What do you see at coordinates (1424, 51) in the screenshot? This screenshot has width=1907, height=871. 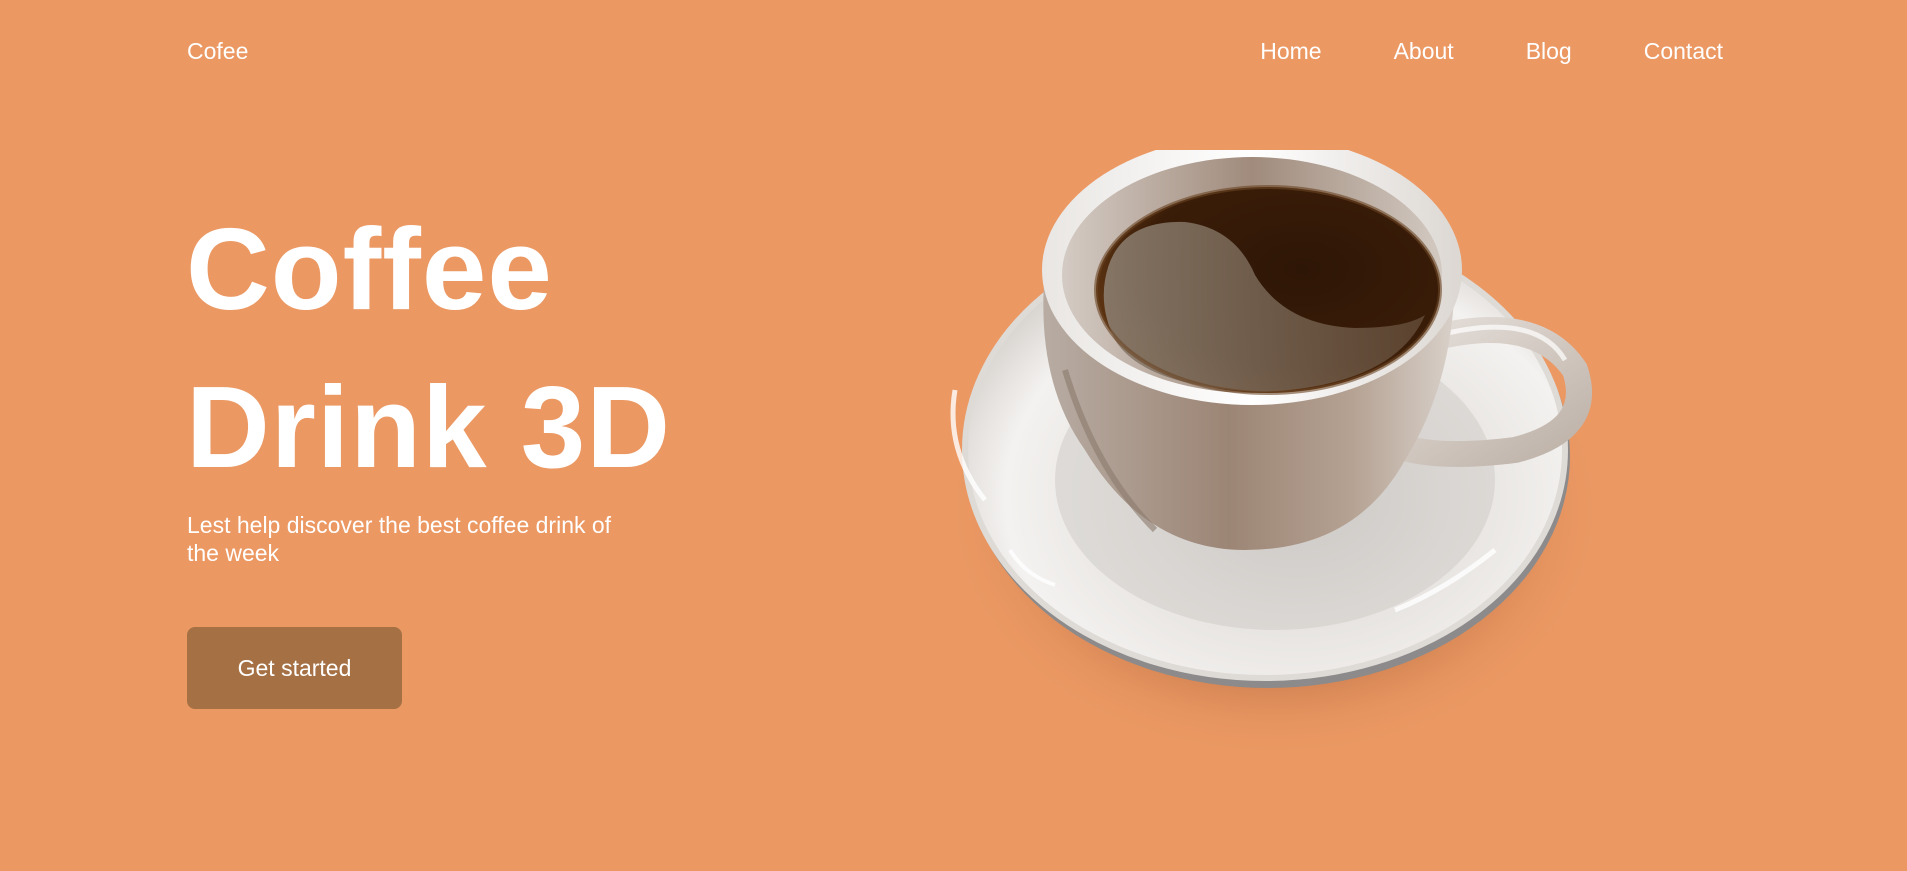 I see `nav-link-about: About` at bounding box center [1424, 51].